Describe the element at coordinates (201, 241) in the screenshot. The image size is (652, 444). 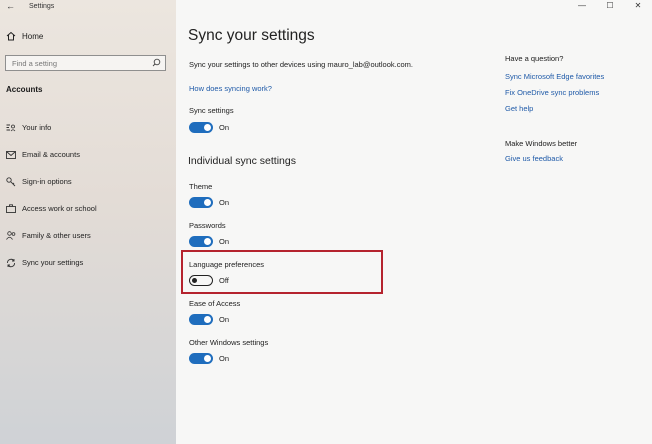
I see `passwords-toggle` at that location.